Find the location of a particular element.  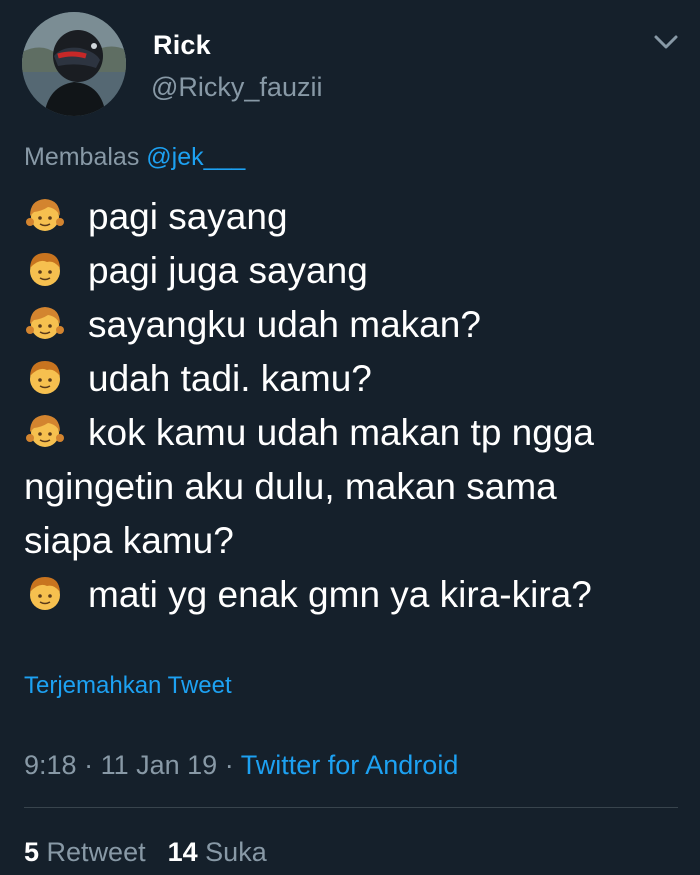

avatar is located at coordinates (74, 64).